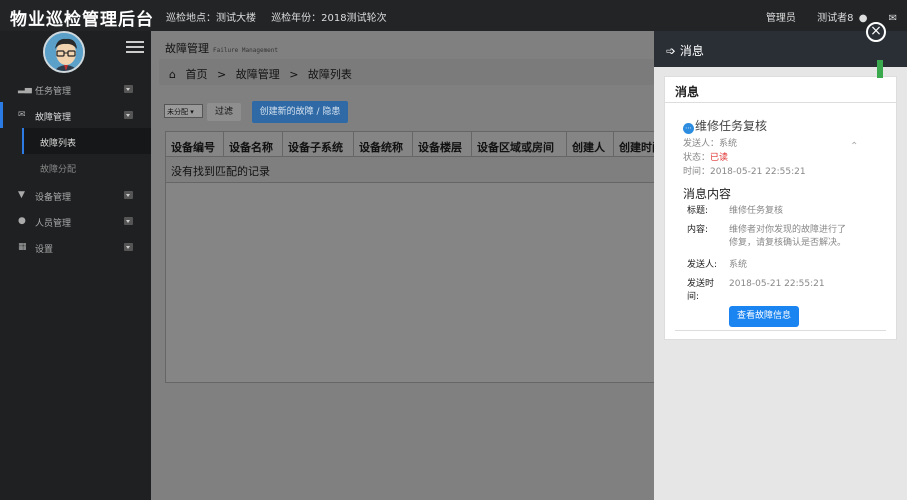 The width and height of the screenshot is (907, 500). Describe the element at coordinates (731, 126) in the screenshot. I see `message-title-text: 维修任务复核` at that location.